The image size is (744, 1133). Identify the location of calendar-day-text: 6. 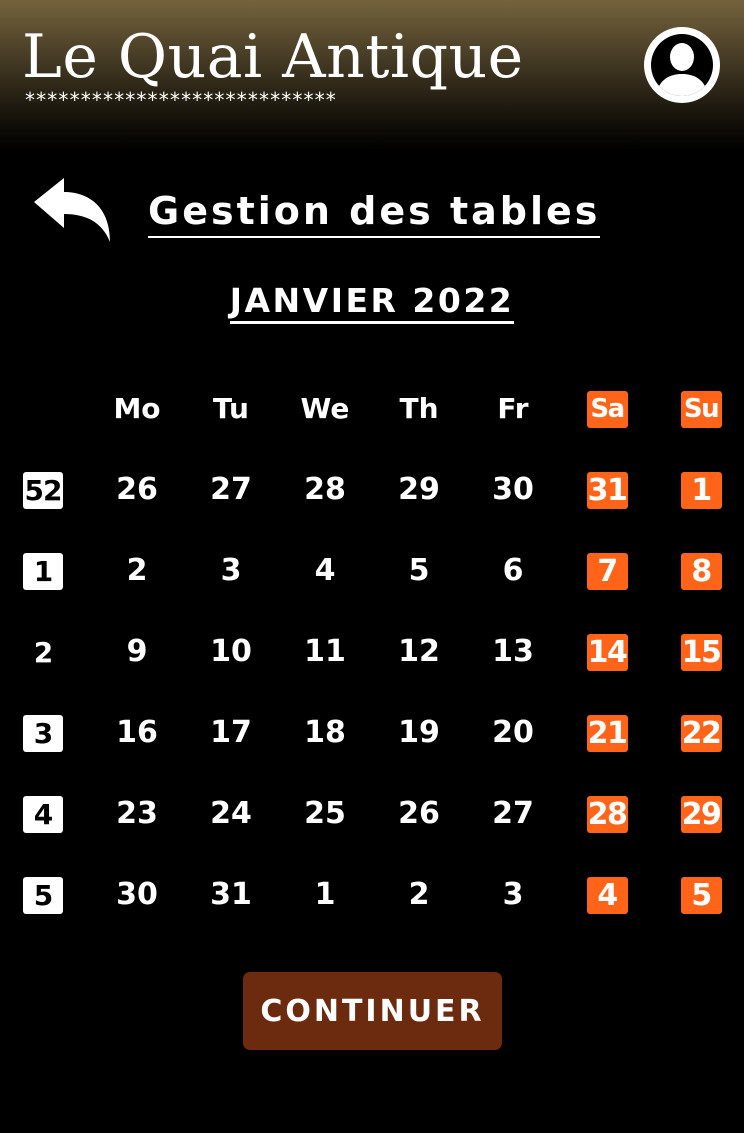
(513, 570).